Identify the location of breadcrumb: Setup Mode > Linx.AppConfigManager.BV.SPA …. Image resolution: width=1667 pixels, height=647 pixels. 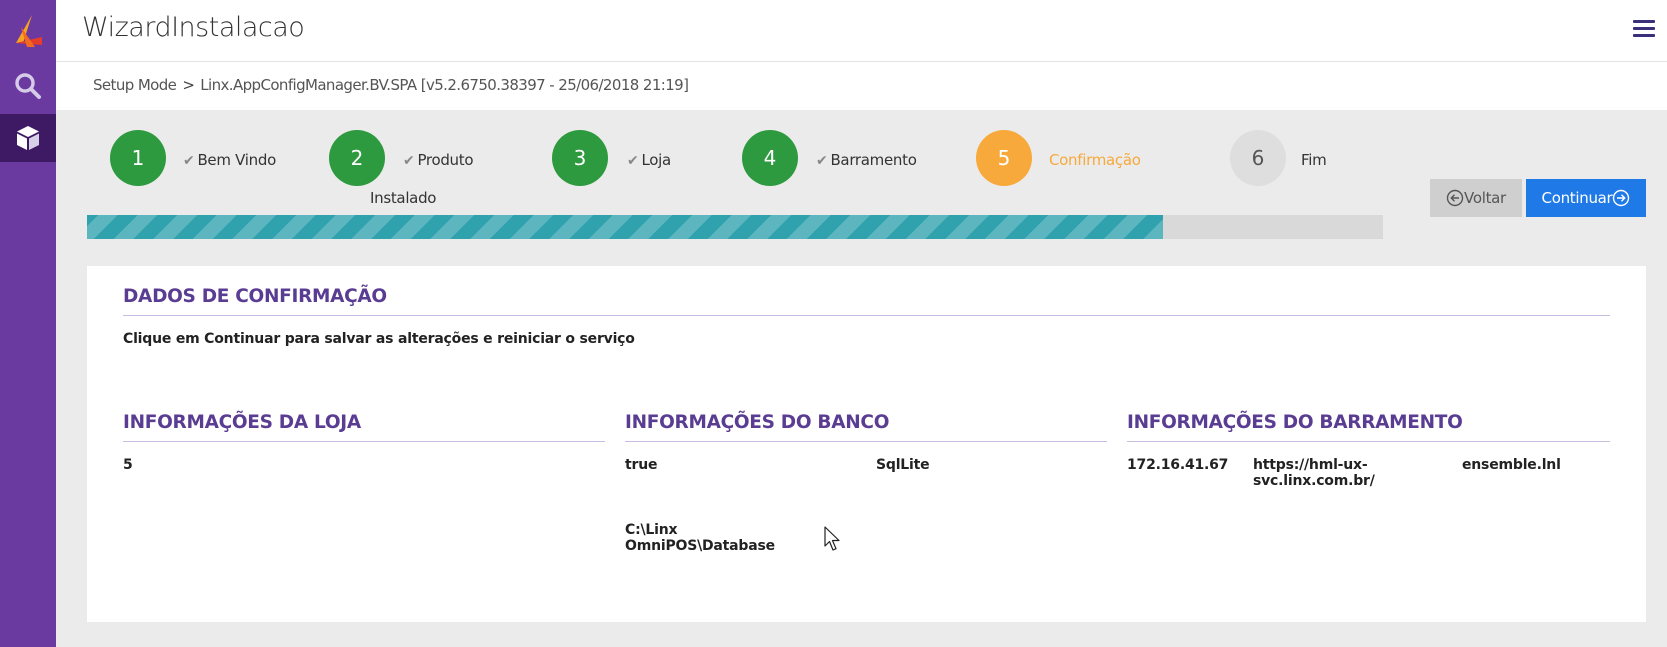
(391, 85).